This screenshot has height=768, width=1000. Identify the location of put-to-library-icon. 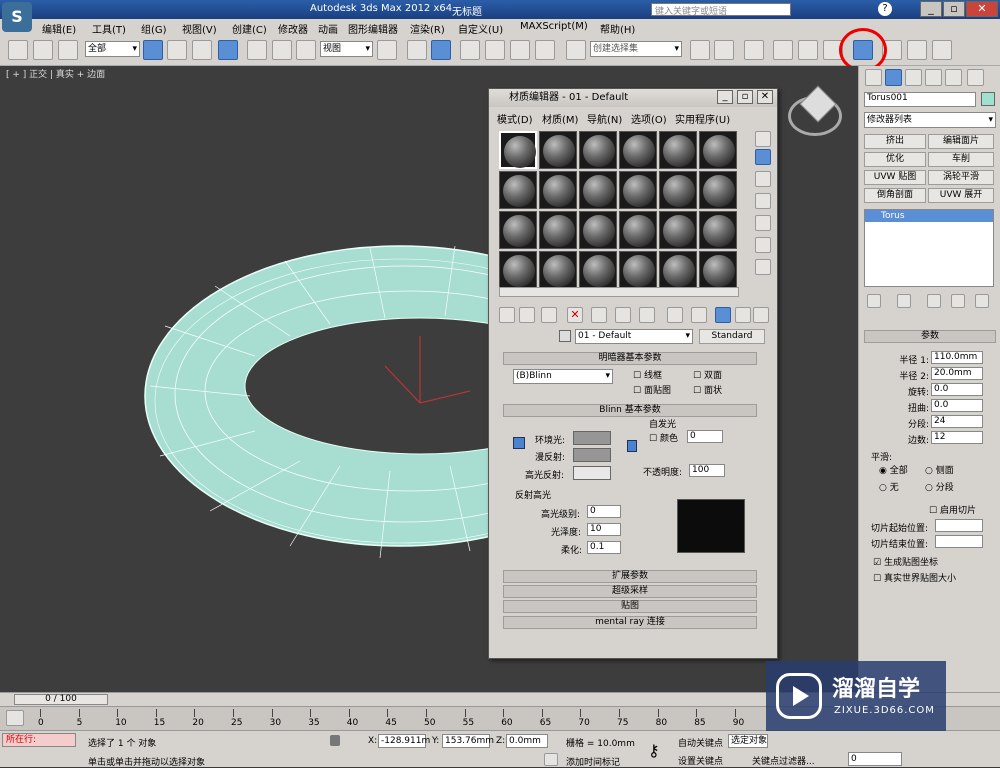
(623, 315).